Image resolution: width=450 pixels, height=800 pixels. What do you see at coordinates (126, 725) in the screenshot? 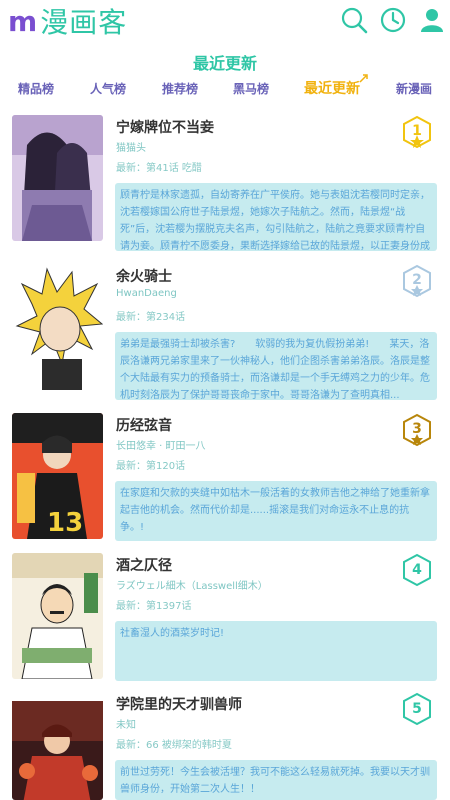
I see `comic-author: 未知` at bounding box center [126, 725].